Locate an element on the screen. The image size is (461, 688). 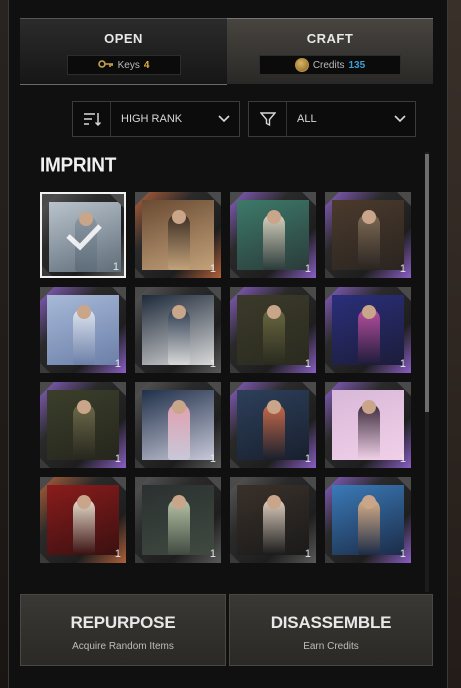
repurpose-button: REPURPOSE Acquire Random Items is located at coordinates (123, 630).